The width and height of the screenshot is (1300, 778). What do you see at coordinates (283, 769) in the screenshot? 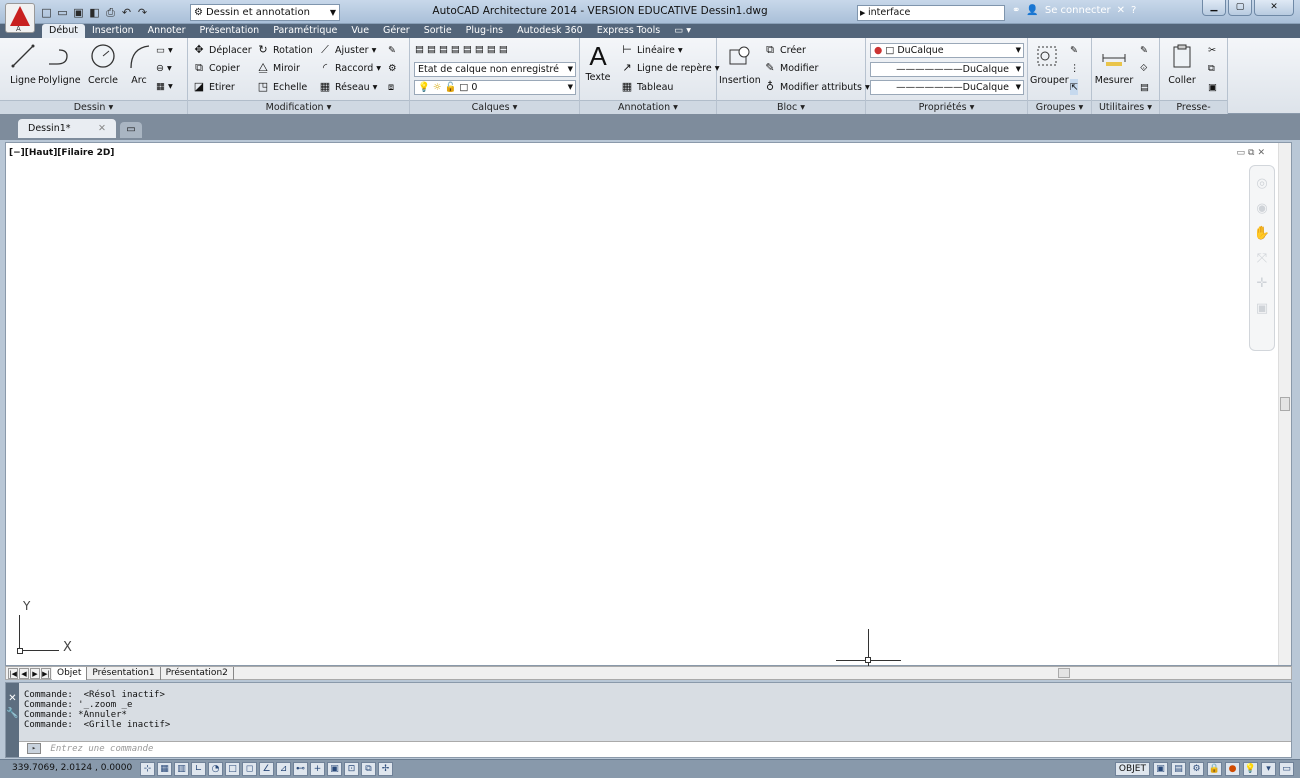
I see `ducs-icon: ⊿` at bounding box center [283, 769].